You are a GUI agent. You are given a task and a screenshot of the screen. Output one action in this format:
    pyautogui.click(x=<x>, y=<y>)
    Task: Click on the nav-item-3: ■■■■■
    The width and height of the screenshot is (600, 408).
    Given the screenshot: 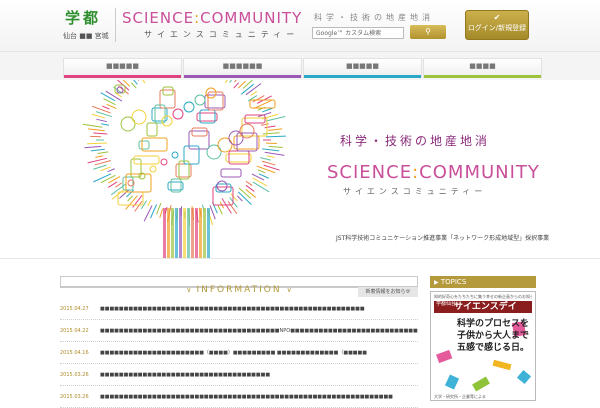 What is the action you would take?
    pyautogui.click(x=362, y=68)
    